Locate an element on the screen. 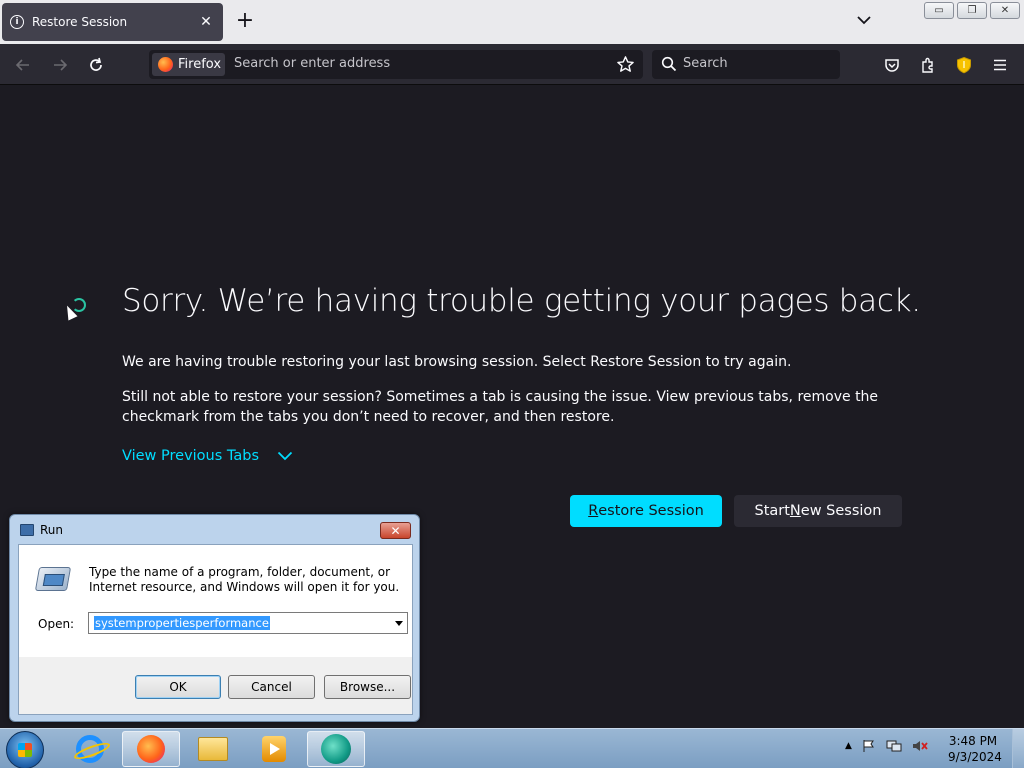 Image resolution: width=1024 pixels, height=768 pixels. info-icon: i is located at coordinates (17, 22).